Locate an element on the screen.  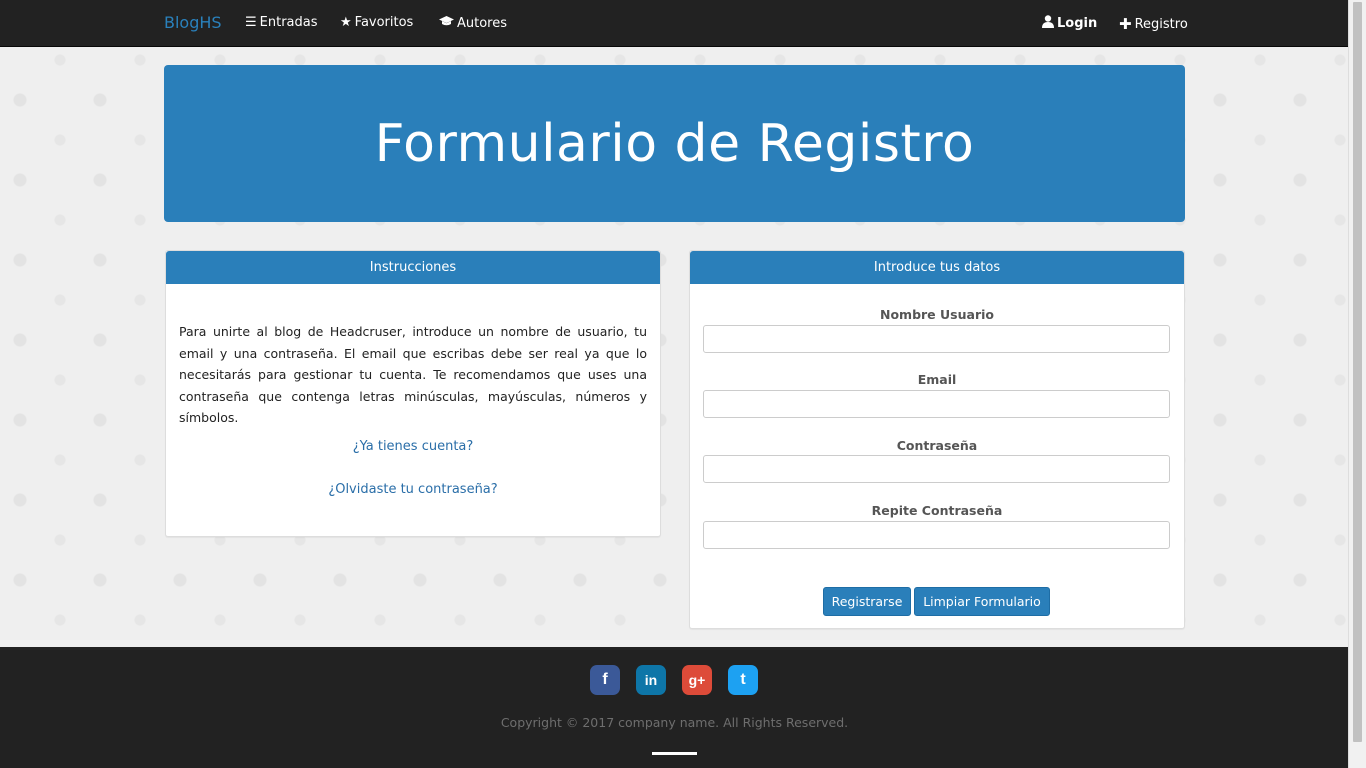
forgot-password-link: ¿Olvidaste tu contraseña? is located at coordinates (413, 489).